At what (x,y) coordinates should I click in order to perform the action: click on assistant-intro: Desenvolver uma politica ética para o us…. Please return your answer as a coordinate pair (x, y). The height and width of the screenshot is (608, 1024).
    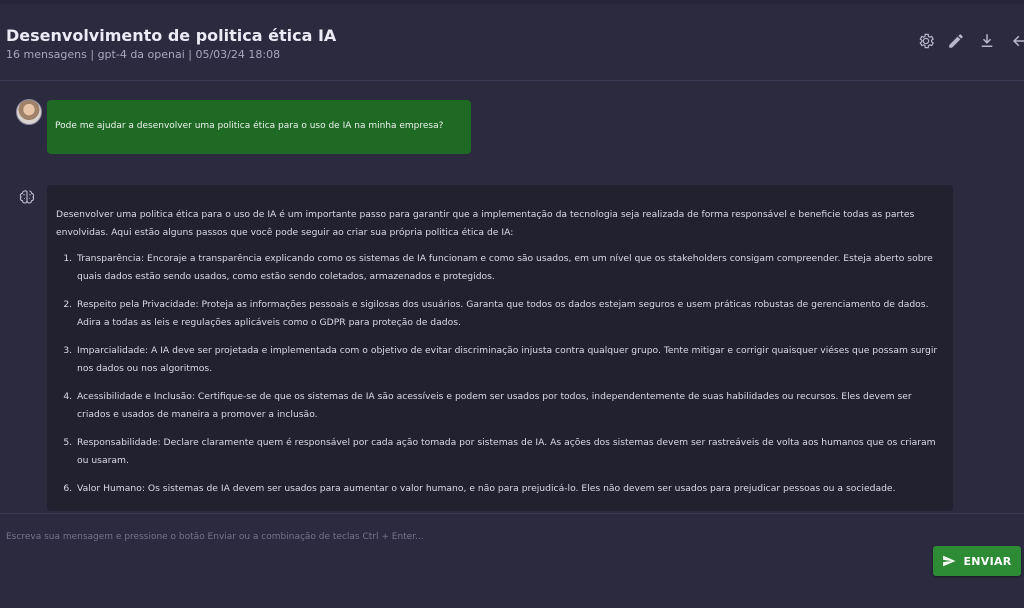
    Looking at the image, I should click on (485, 223).